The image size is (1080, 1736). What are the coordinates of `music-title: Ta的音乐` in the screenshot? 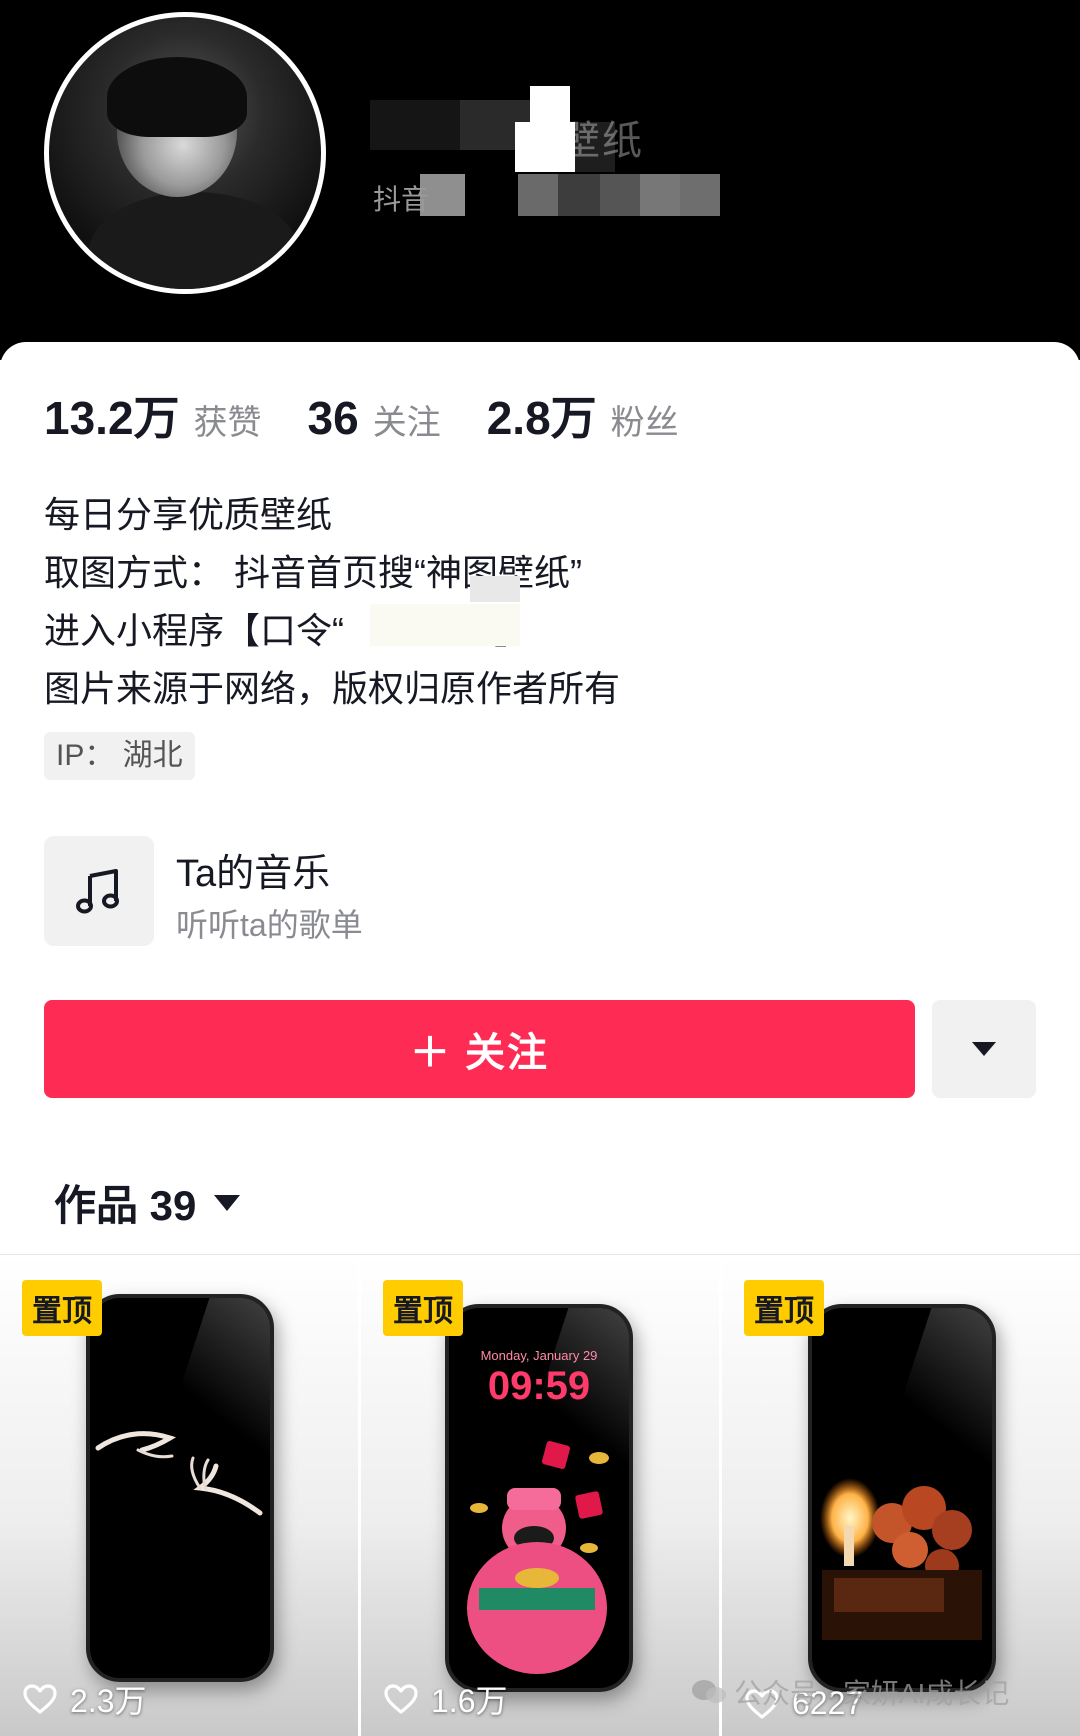 It's located at (253, 874).